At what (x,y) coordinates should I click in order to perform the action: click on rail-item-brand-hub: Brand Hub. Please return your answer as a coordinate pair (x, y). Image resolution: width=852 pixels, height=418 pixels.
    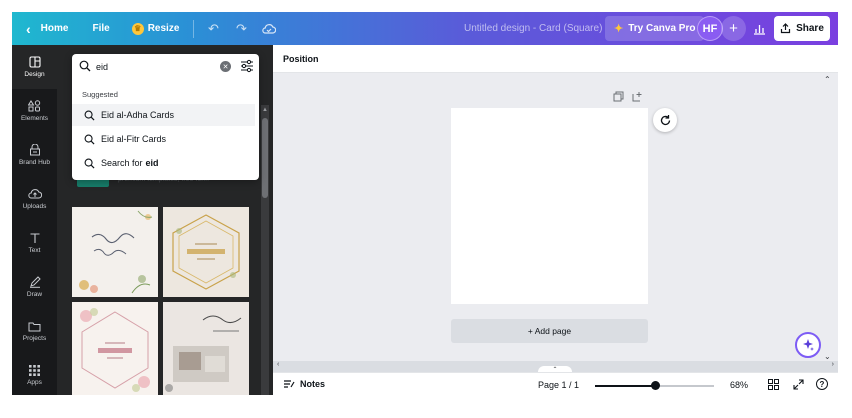
    Looking at the image, I should click on (34, 155).